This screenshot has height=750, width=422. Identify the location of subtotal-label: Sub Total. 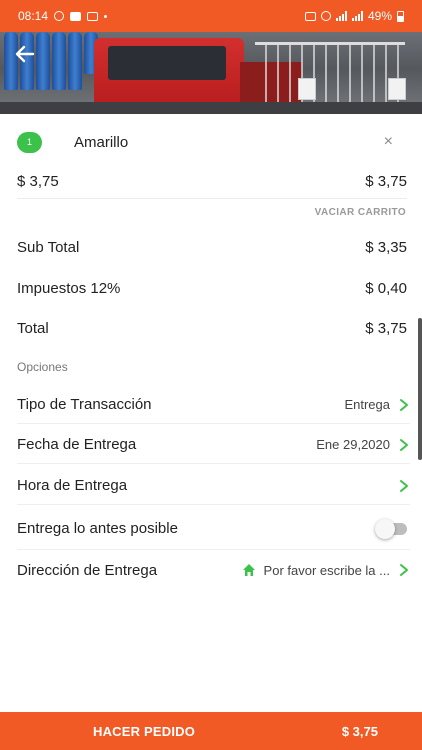
(48, 247).